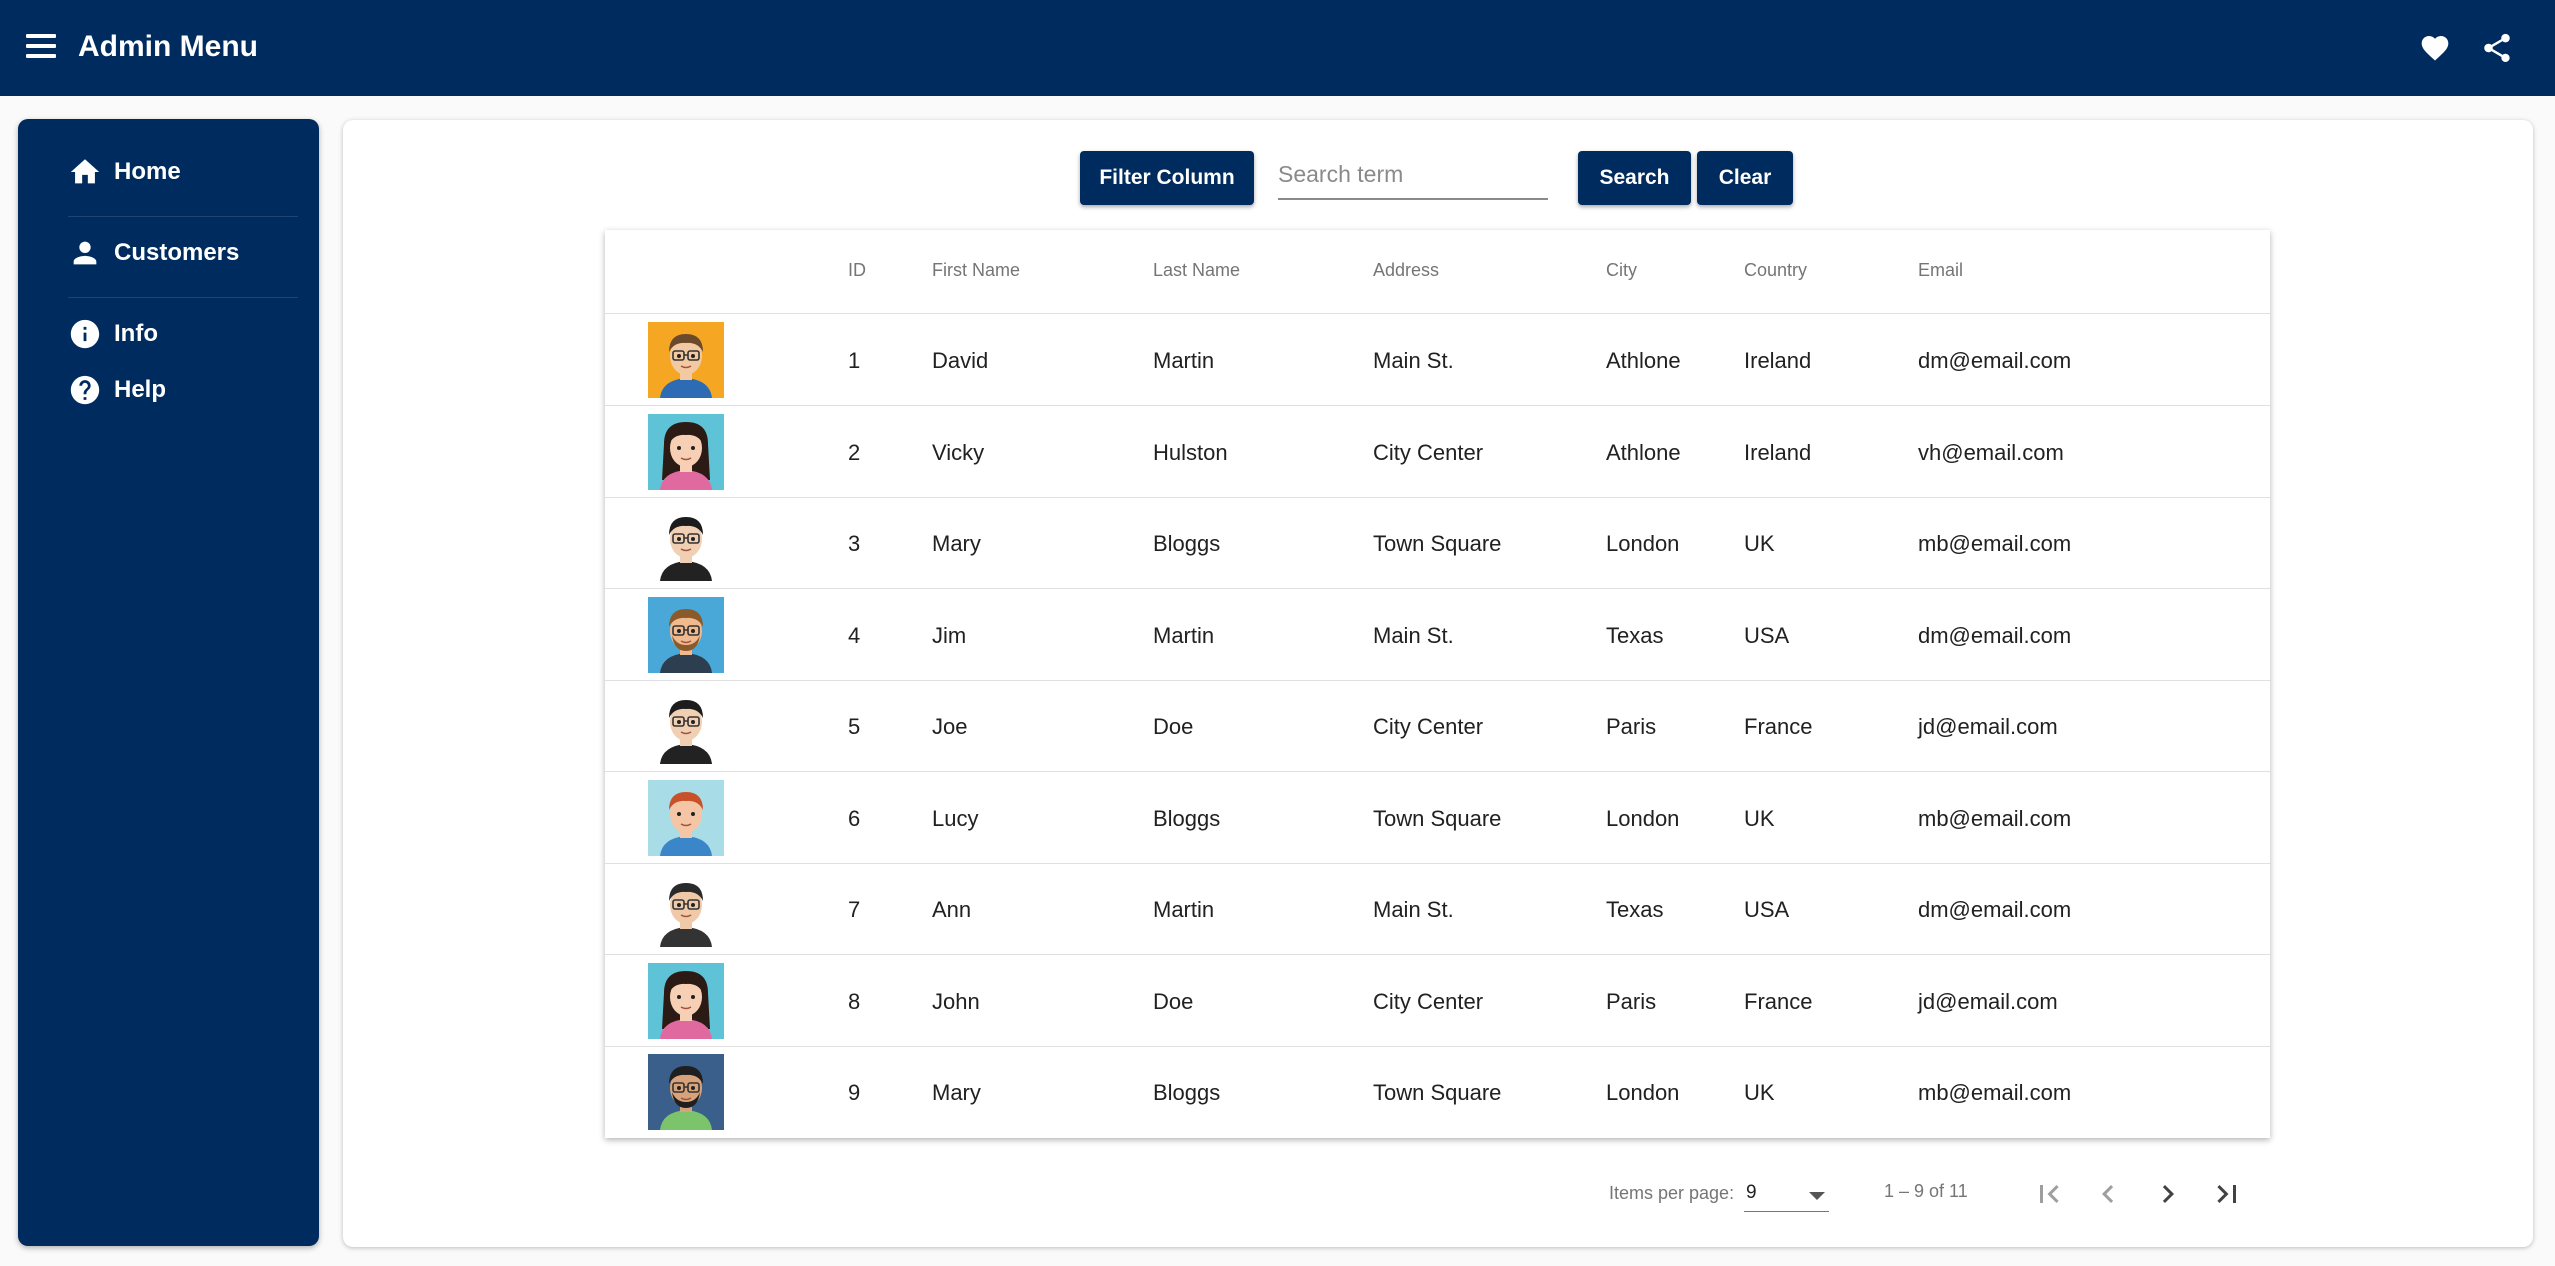 The width and height of the screenshot is (2555, 1266). Describe the element at coordinates (1167, 178) in the screenshot. I see `filter-column-button: Filter Column` at that location.